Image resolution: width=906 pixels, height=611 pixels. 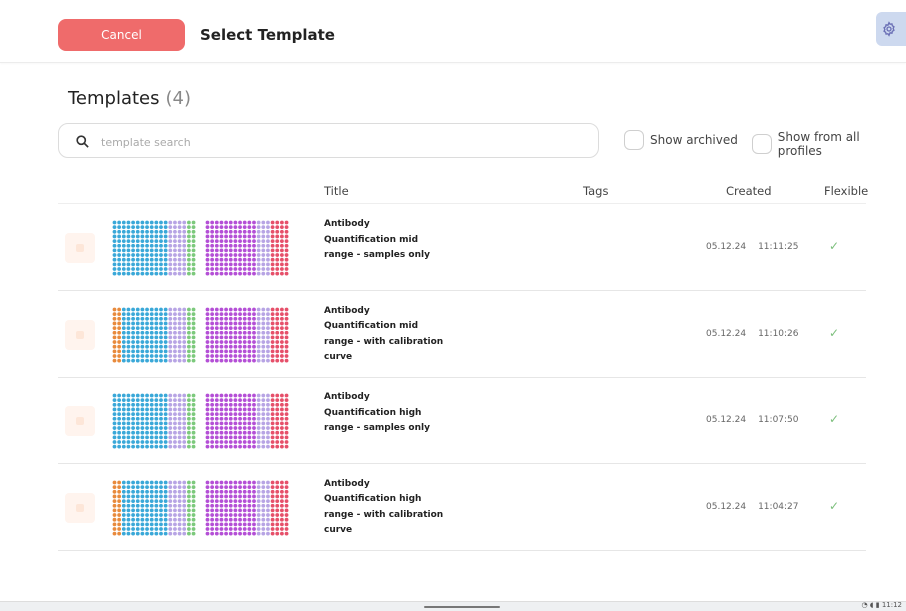 What do you see at coordinates (336, 191) in the screenshot?
I see `column-header-title: Title` at bounding box center [336, 191].